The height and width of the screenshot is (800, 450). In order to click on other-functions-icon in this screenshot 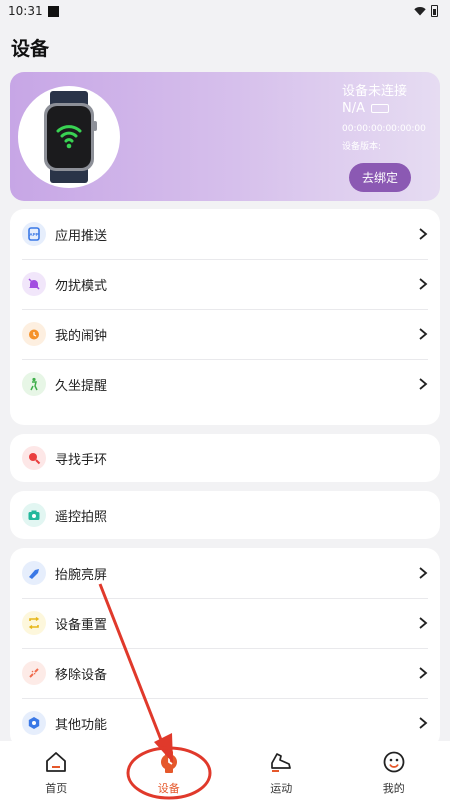, I will do `click(34, 723)`.